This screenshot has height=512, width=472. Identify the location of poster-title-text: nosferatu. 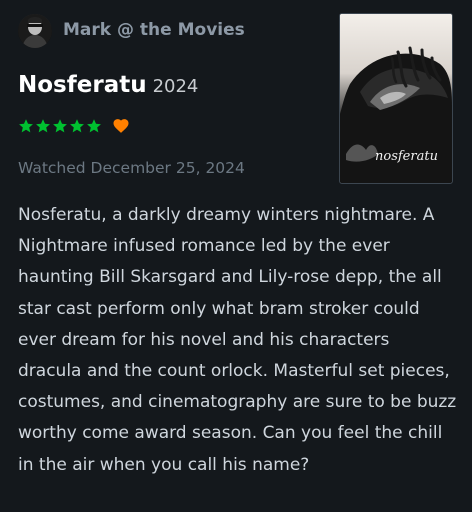
(406, 156).